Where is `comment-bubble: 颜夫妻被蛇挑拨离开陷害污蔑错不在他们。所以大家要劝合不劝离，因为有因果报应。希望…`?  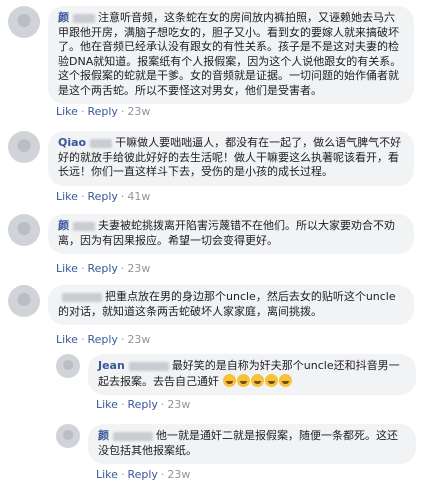
comment-bubble: 颜夫妻被蛇挑拨离开陷害污蔑错不在他们。所以大家要劝合不劝离，因为有因果报应。希望… is located at coordinates (231, 234).